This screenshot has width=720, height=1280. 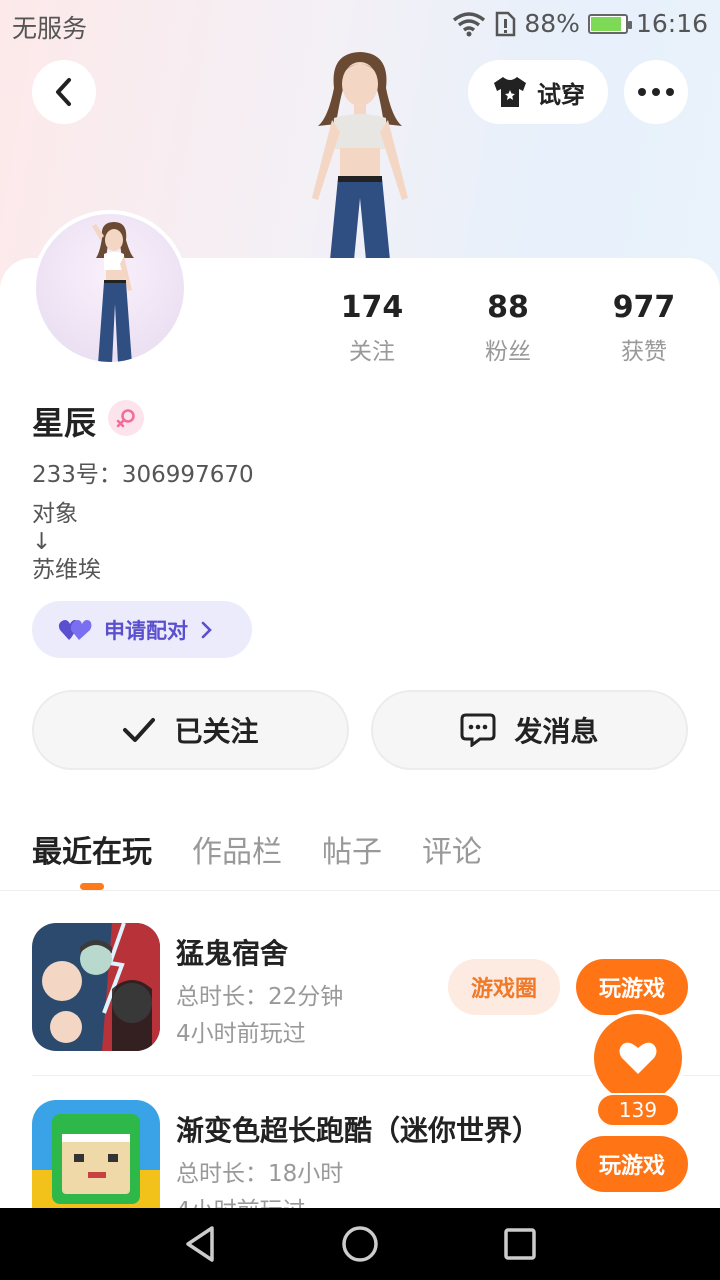 What do you see at coordinates (452, 849) in the screenshot?
I see `tab-comments: 评论` at bounding box center [452, 849].